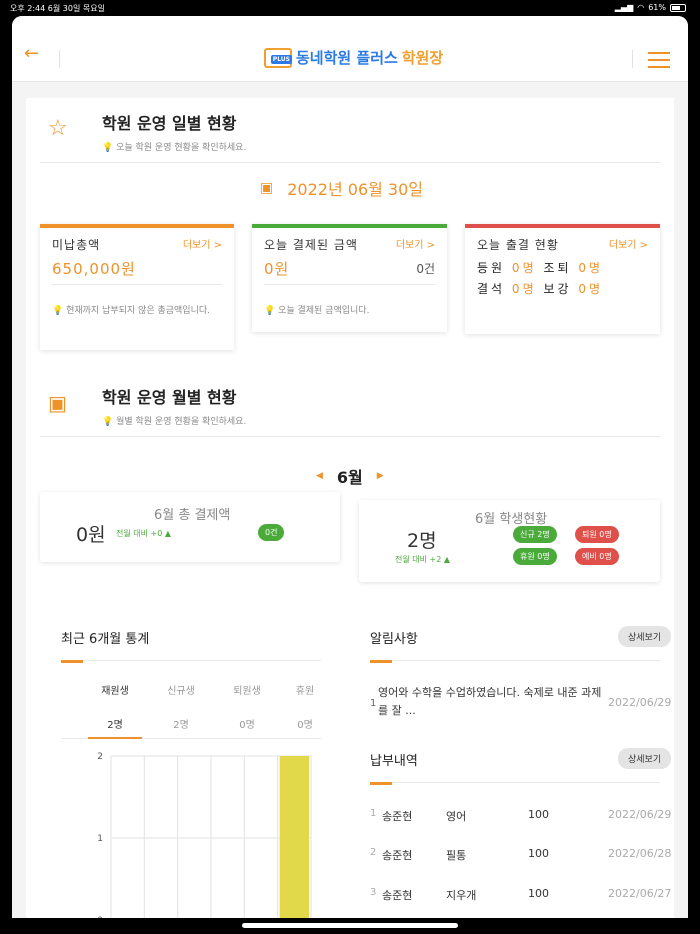 This screenshot has width=700, height=934. What do you see at coordinates (202, 243) in the screenshot?
I see `unpaid-more-link: 더보기 >` at bounding box center [202, 243].